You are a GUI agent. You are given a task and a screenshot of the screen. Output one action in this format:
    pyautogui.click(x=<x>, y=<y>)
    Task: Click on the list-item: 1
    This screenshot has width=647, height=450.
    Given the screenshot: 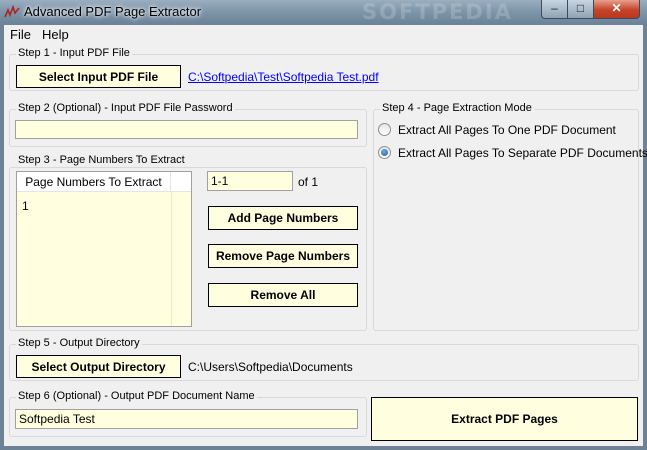 What is the action you would take?
    pyautogui.click(x=25, y=206)
    